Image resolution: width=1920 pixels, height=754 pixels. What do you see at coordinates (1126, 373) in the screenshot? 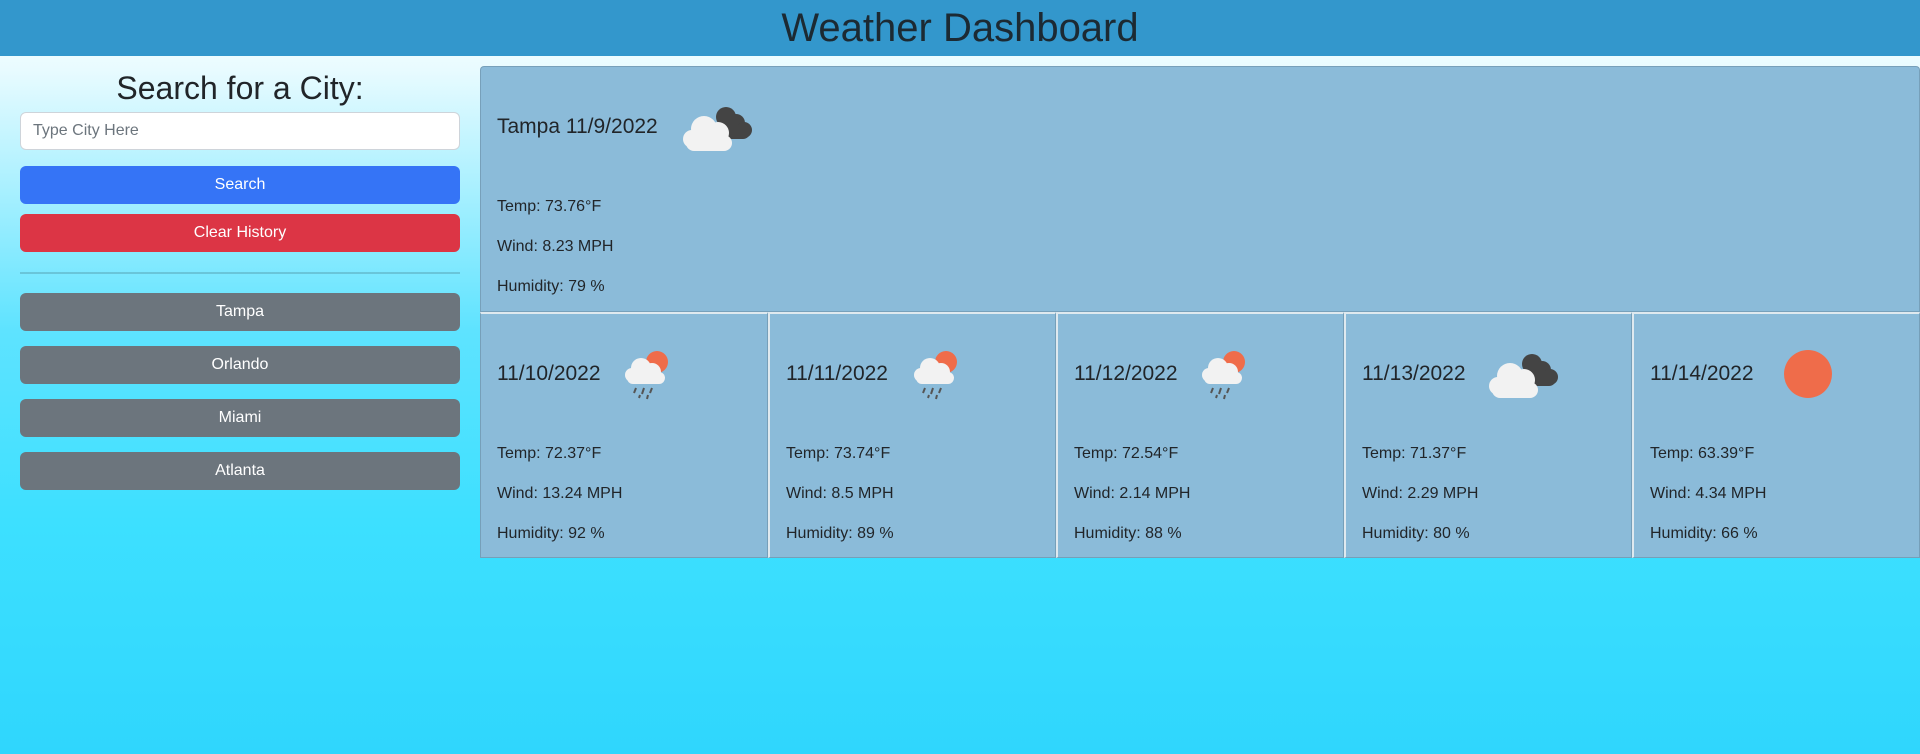
I see `forecast-date: 11/12/2022` at bounding box center [1126, 373].